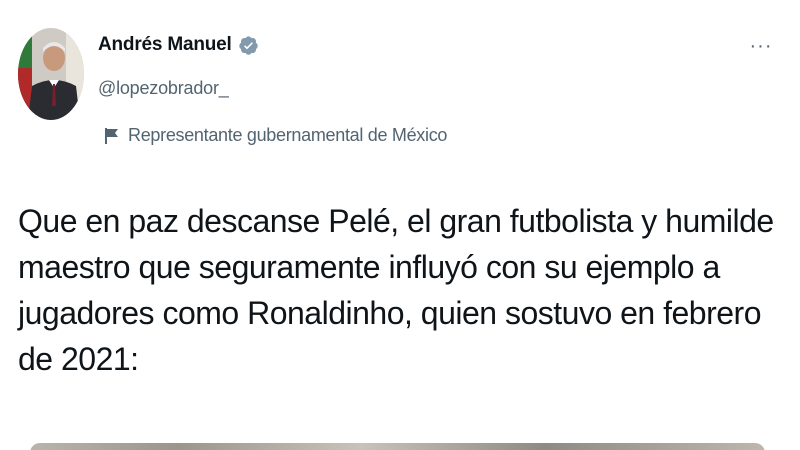 Image resolution: width=800 pixels, height=450 pixels. Describe the element at coordinates (163, 88) in the screenshot. I see `author-handle: @lopezobrador_` at that location.